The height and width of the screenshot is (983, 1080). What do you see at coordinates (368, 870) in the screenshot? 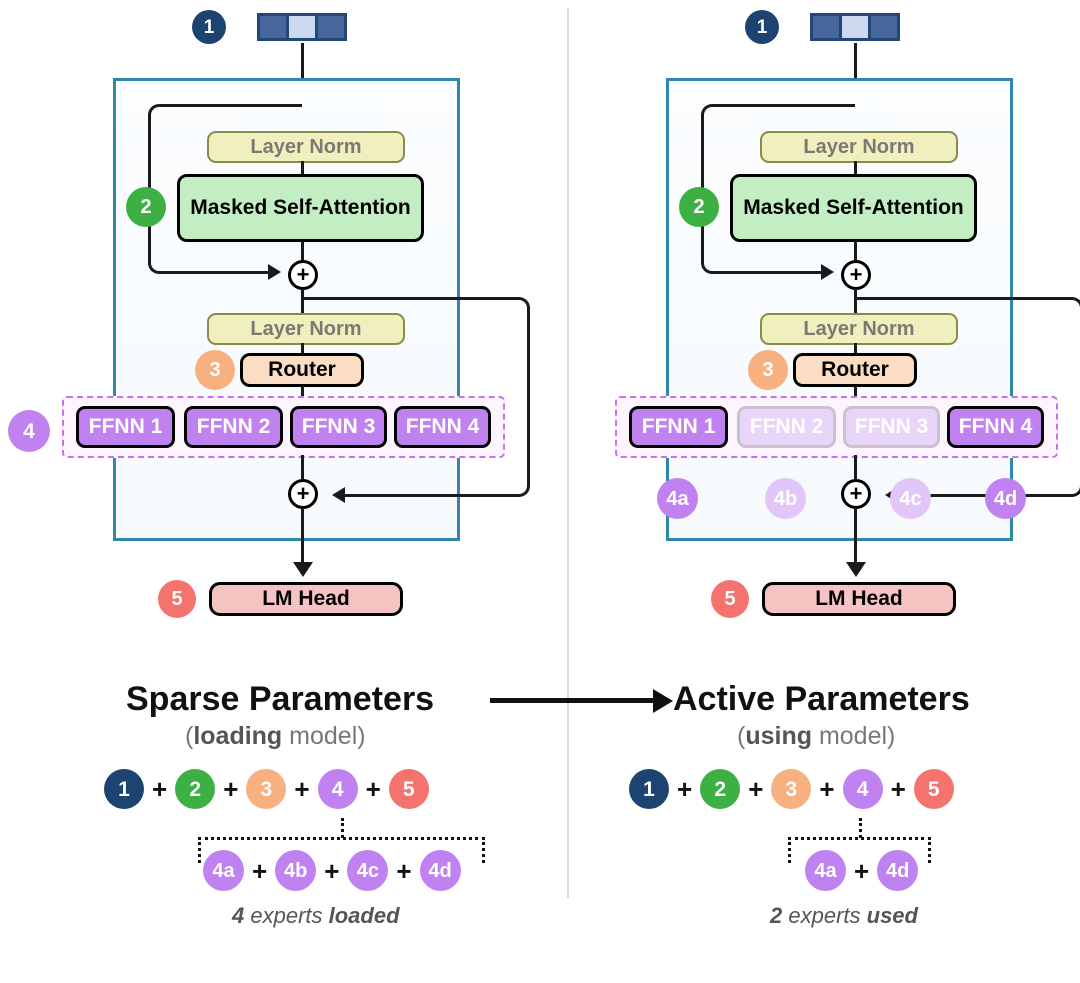
I see `exp-badge-4c: 4c` at bounding box center [368, 870].